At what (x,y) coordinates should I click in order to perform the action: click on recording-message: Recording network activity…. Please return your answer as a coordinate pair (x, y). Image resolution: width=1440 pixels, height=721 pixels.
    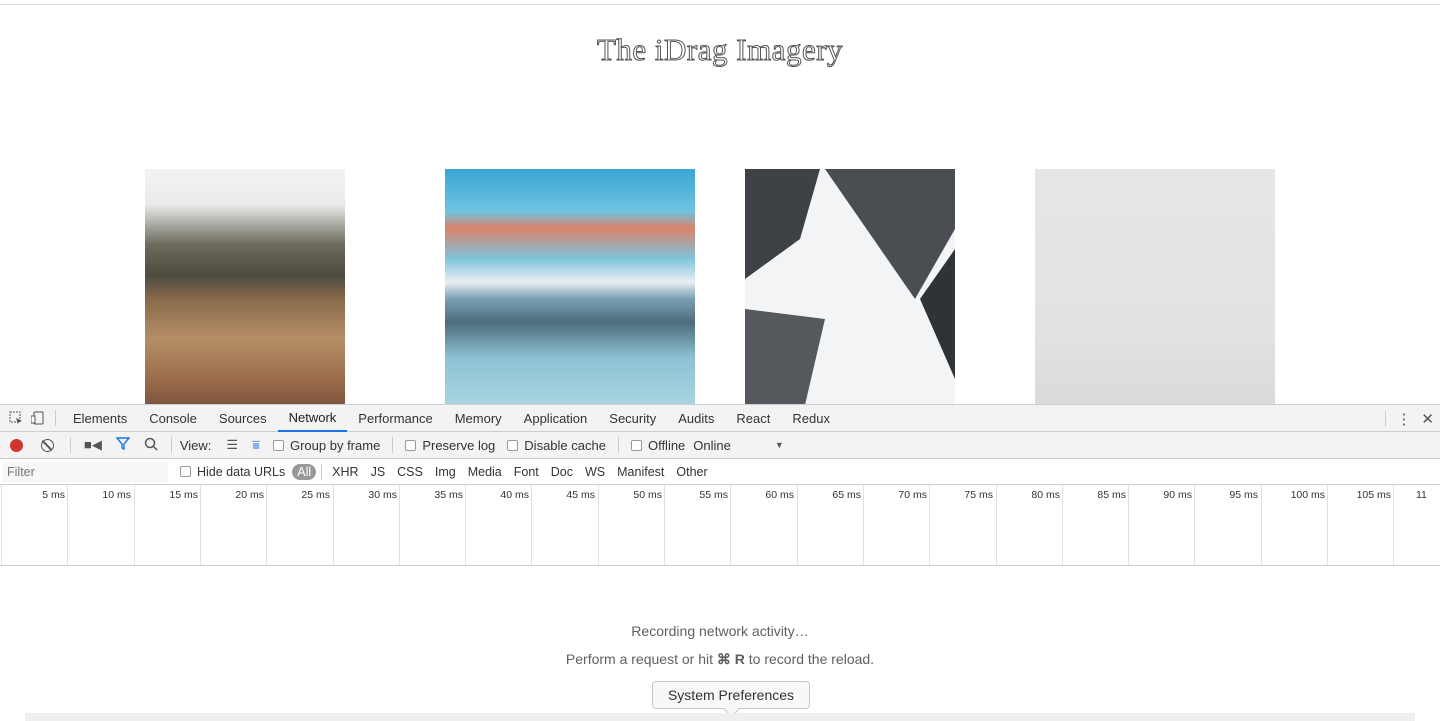
    Looking at the image, I should click on (720, 631).